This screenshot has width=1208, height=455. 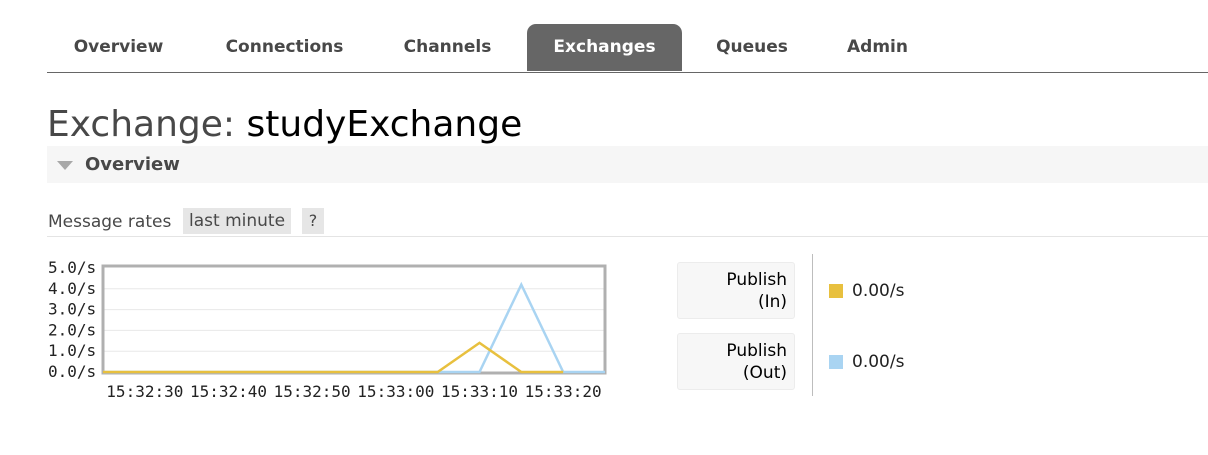 What do you see at coordinates (627, 164) in the screenshot?
I see `overview-section-header: Overview` at bounding box center [627, 164].